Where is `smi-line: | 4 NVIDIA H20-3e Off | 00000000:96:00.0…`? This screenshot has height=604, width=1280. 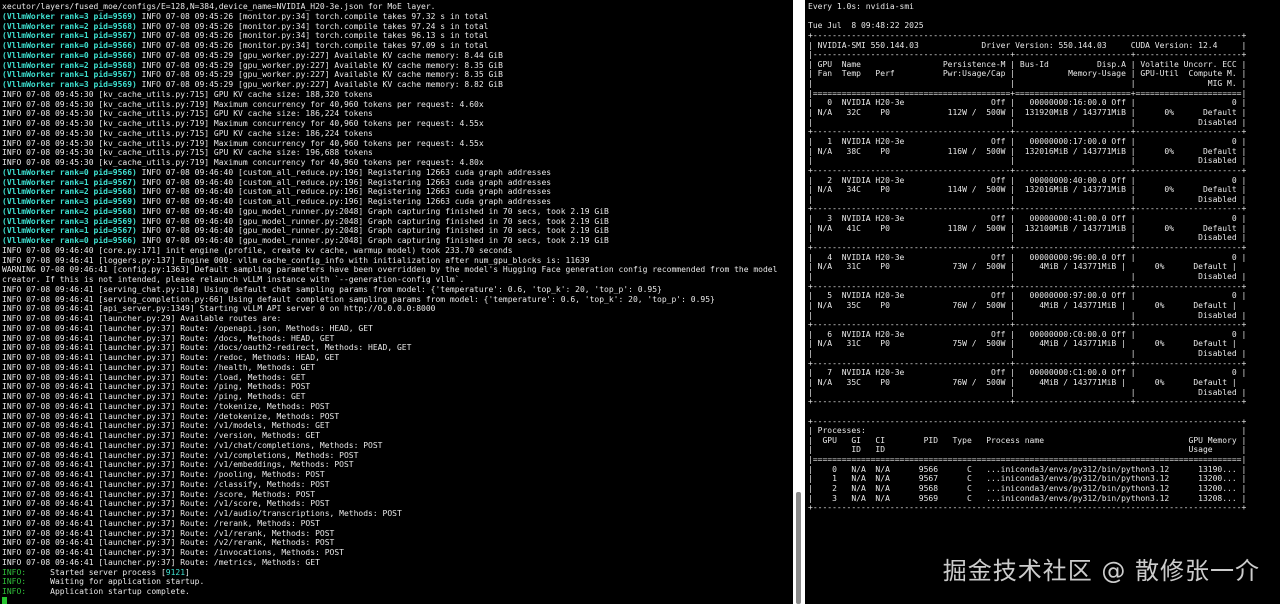
smi-line: | 4 NVIDIA H20-3e Off | 00000000:96:00.0… is located at coordinates (1027, 257).